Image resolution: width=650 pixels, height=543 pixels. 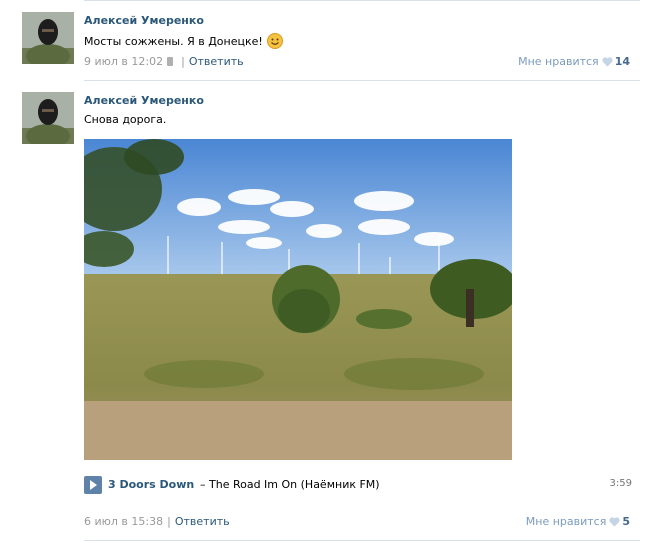 I want to click on audio-title: – The Road Im On (Наёмник FM), so click(x=290, y=484).